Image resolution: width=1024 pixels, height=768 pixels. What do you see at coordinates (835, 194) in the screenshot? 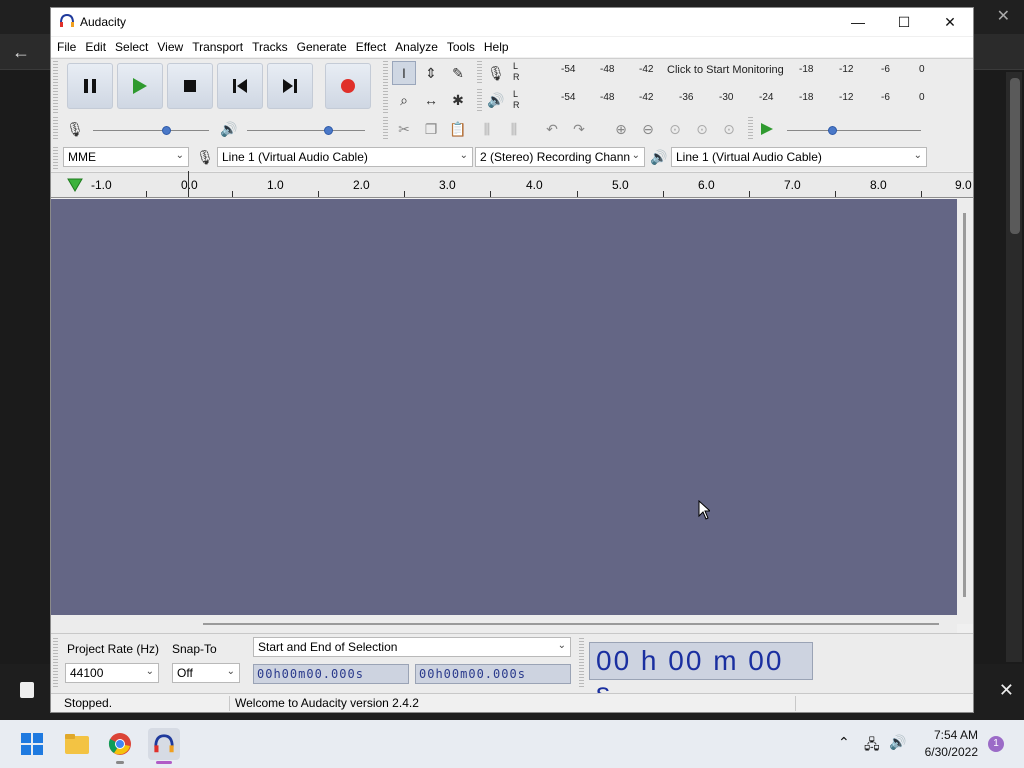
I see `ruler-tick` at bounding box center [835, 194].